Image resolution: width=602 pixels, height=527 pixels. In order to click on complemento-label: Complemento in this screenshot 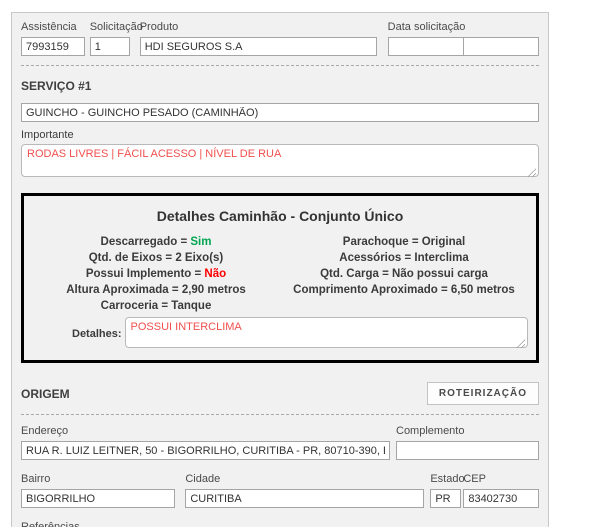, I will do `click(430, 431)`.